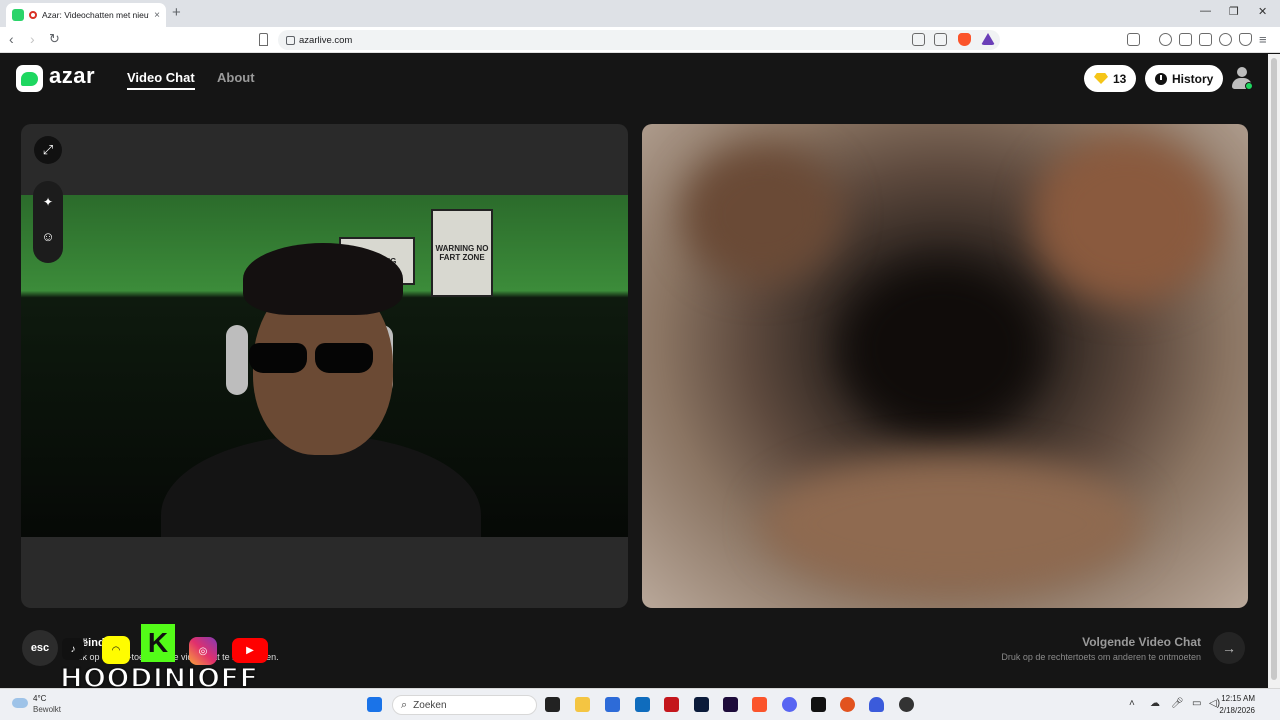  What do you see at coordinates (18, 15) in the screenshot?
I see `azar-favicon-icon` at bounding box center [18, 15].